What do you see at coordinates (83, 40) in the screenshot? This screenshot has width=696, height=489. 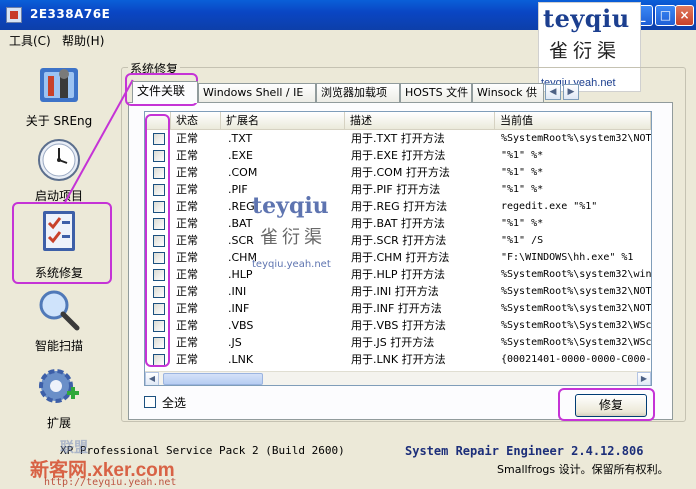 I see `menu-help: 帮助(H)` at bounding box center [83, 40].